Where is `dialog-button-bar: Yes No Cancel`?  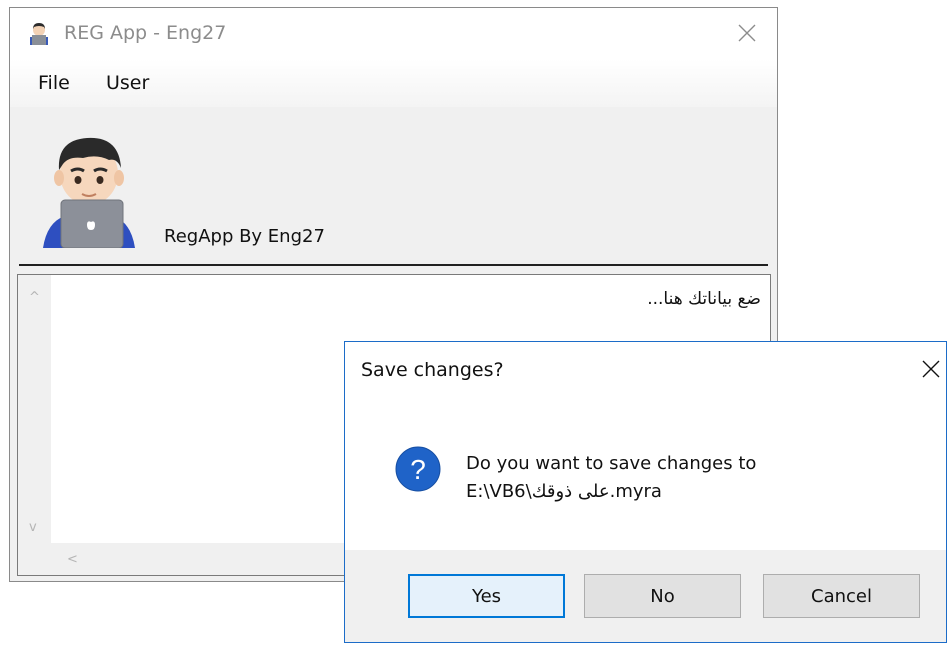
dialog-button-bar: Yes No Cancel is located at coordinates (645, 596).